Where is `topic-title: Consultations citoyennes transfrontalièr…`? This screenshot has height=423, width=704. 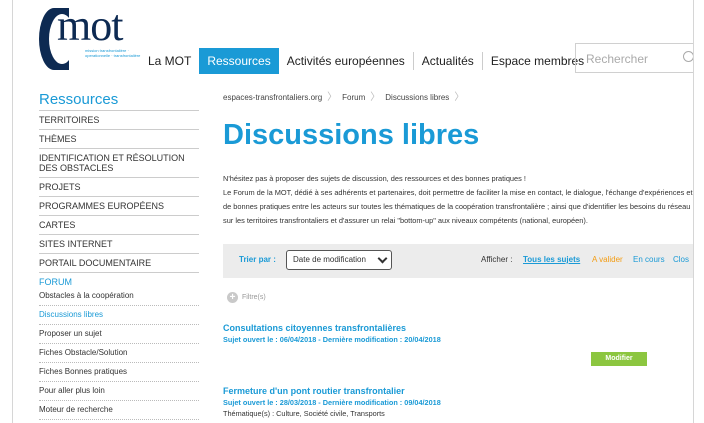
topic-title: Consultations citoyennes transfrontalièr… is located at coordinates (332, 328).